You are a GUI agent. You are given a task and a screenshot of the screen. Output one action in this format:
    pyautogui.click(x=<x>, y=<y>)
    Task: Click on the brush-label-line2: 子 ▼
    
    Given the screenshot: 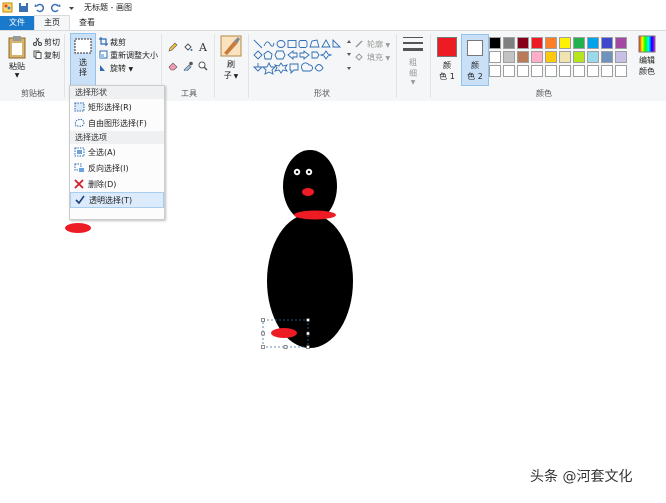 What is the action you would take?
    pyautogui.click(x=231, y=75)
    